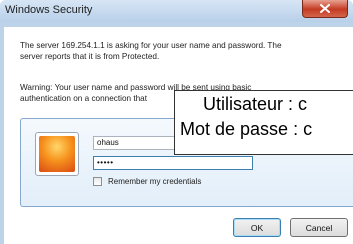 The height and width of the screenshot is (244, 353). I want to click on user-tile-icon, so click(57, 154).